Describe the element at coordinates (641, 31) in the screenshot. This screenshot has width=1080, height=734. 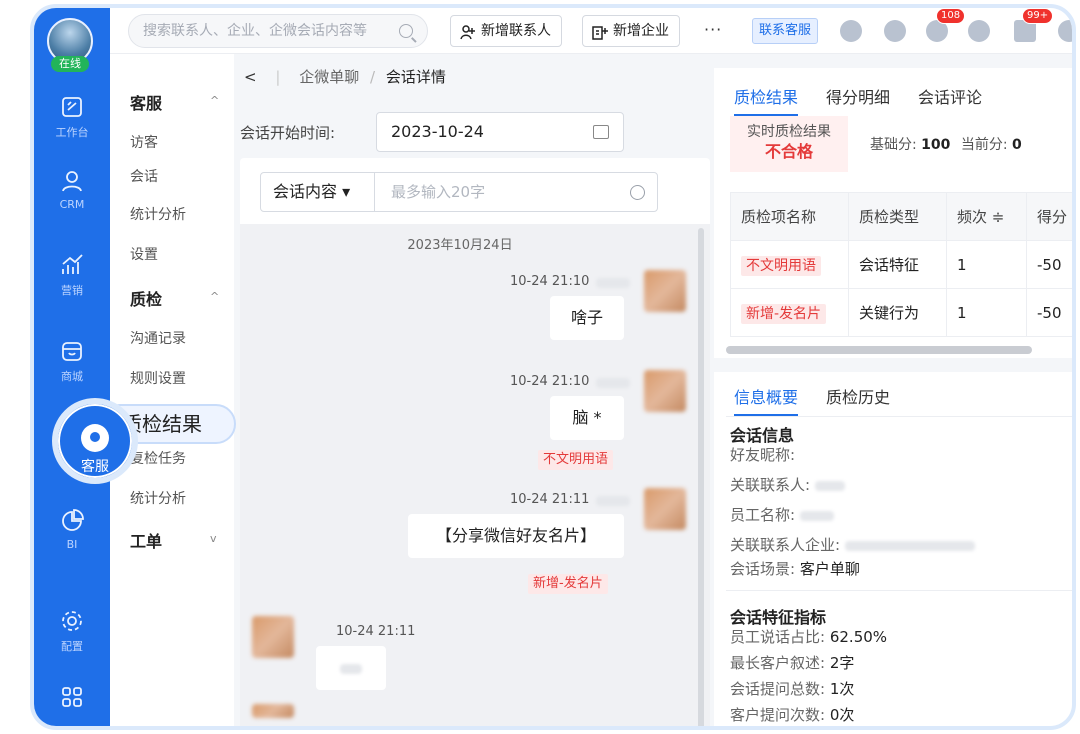
I see `add-company-label: 新增企业` at that location.